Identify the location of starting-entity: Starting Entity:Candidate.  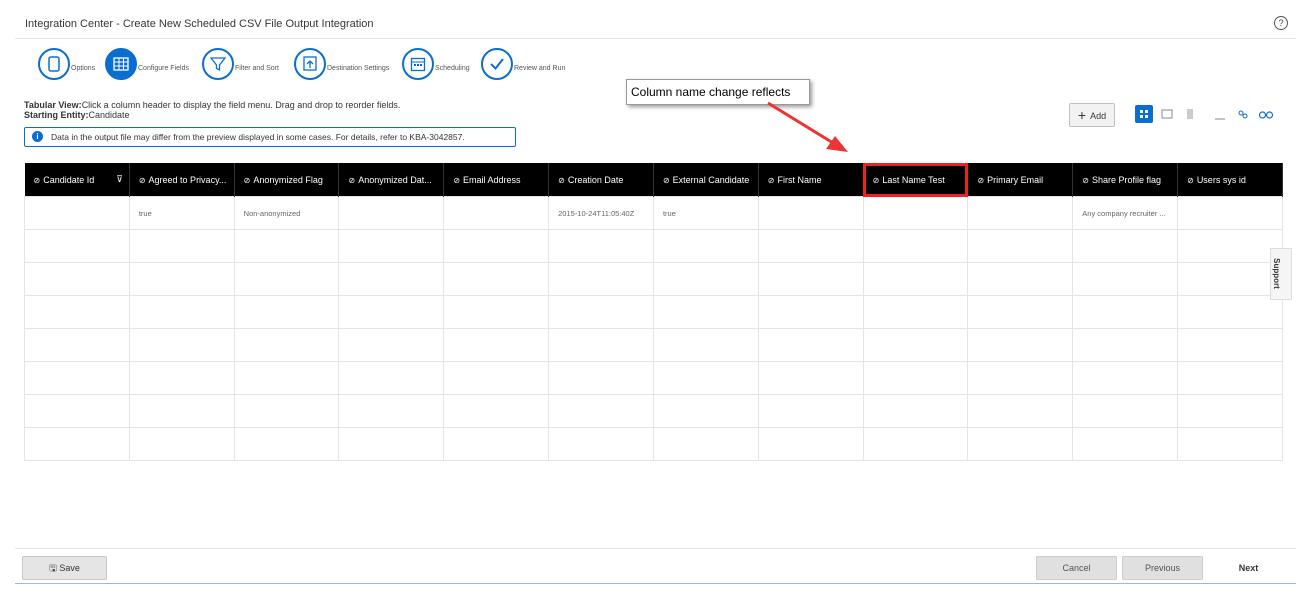
(77, 115).